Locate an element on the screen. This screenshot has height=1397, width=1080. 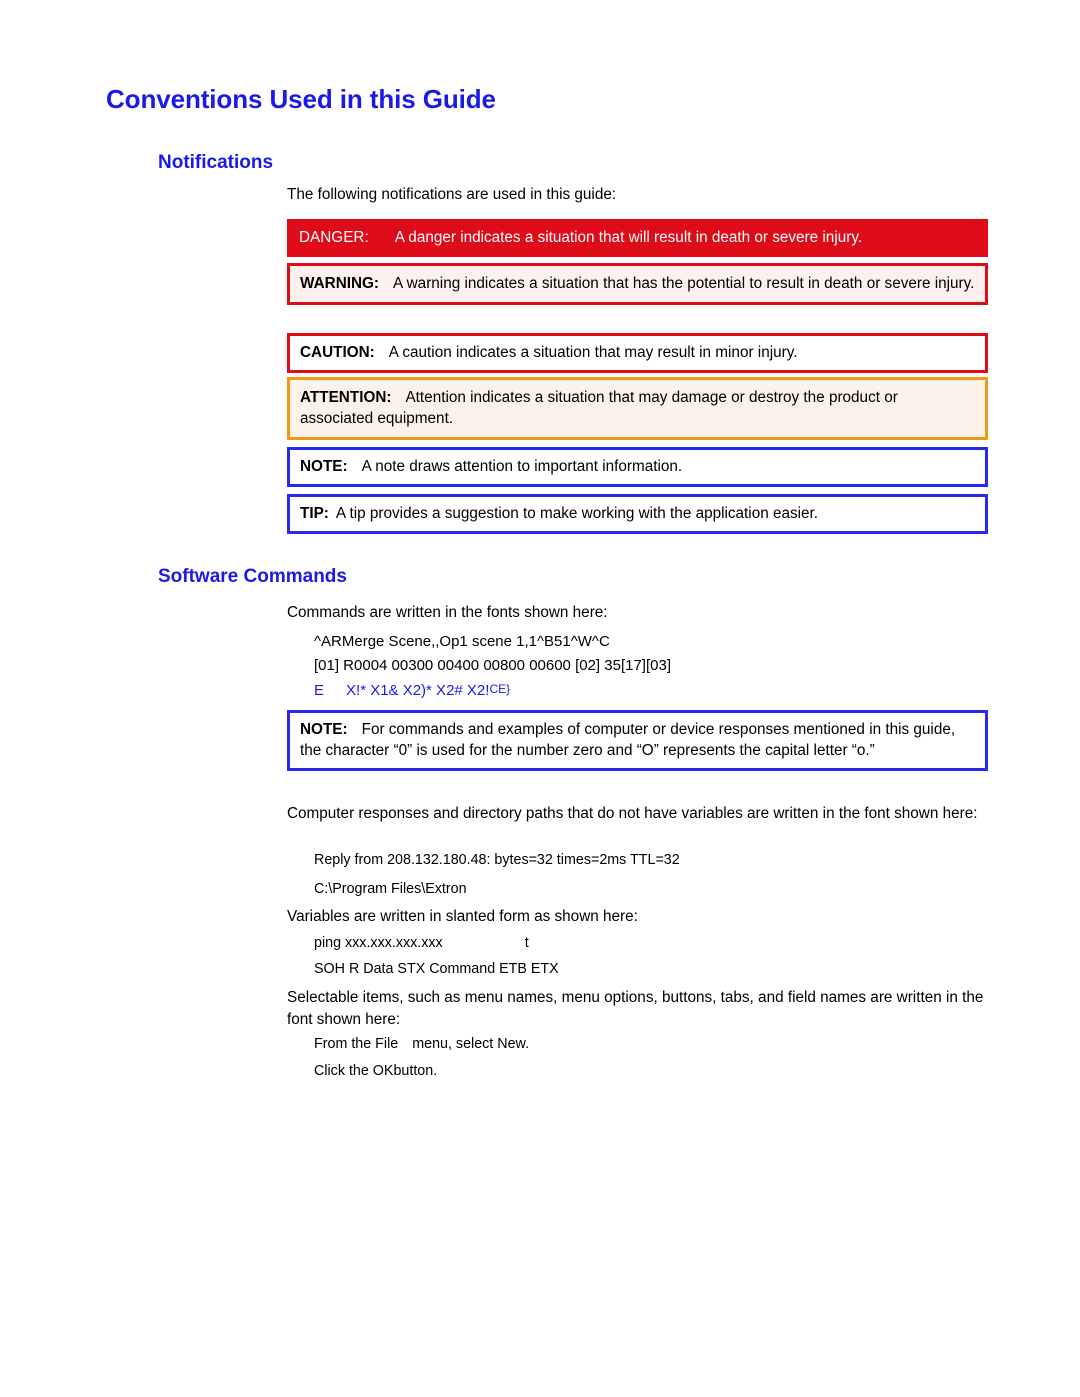
command-example-1: ^ARMerge Scene,,Op1 scene 1,1^B51^W^C is located at coordinates (462, 641).